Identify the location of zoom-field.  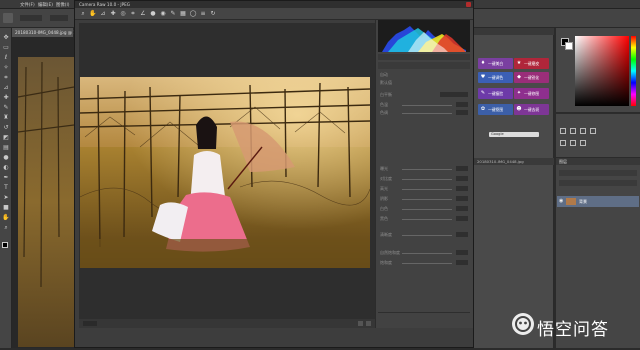
(90, 323).